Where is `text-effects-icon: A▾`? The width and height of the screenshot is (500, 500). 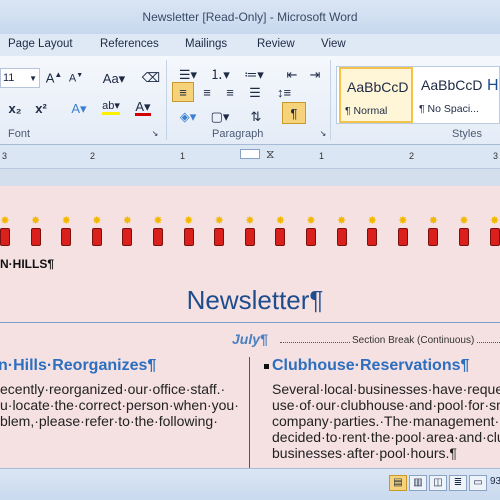 text-effects-icon: A▾ is located at coordinates (79, 108).